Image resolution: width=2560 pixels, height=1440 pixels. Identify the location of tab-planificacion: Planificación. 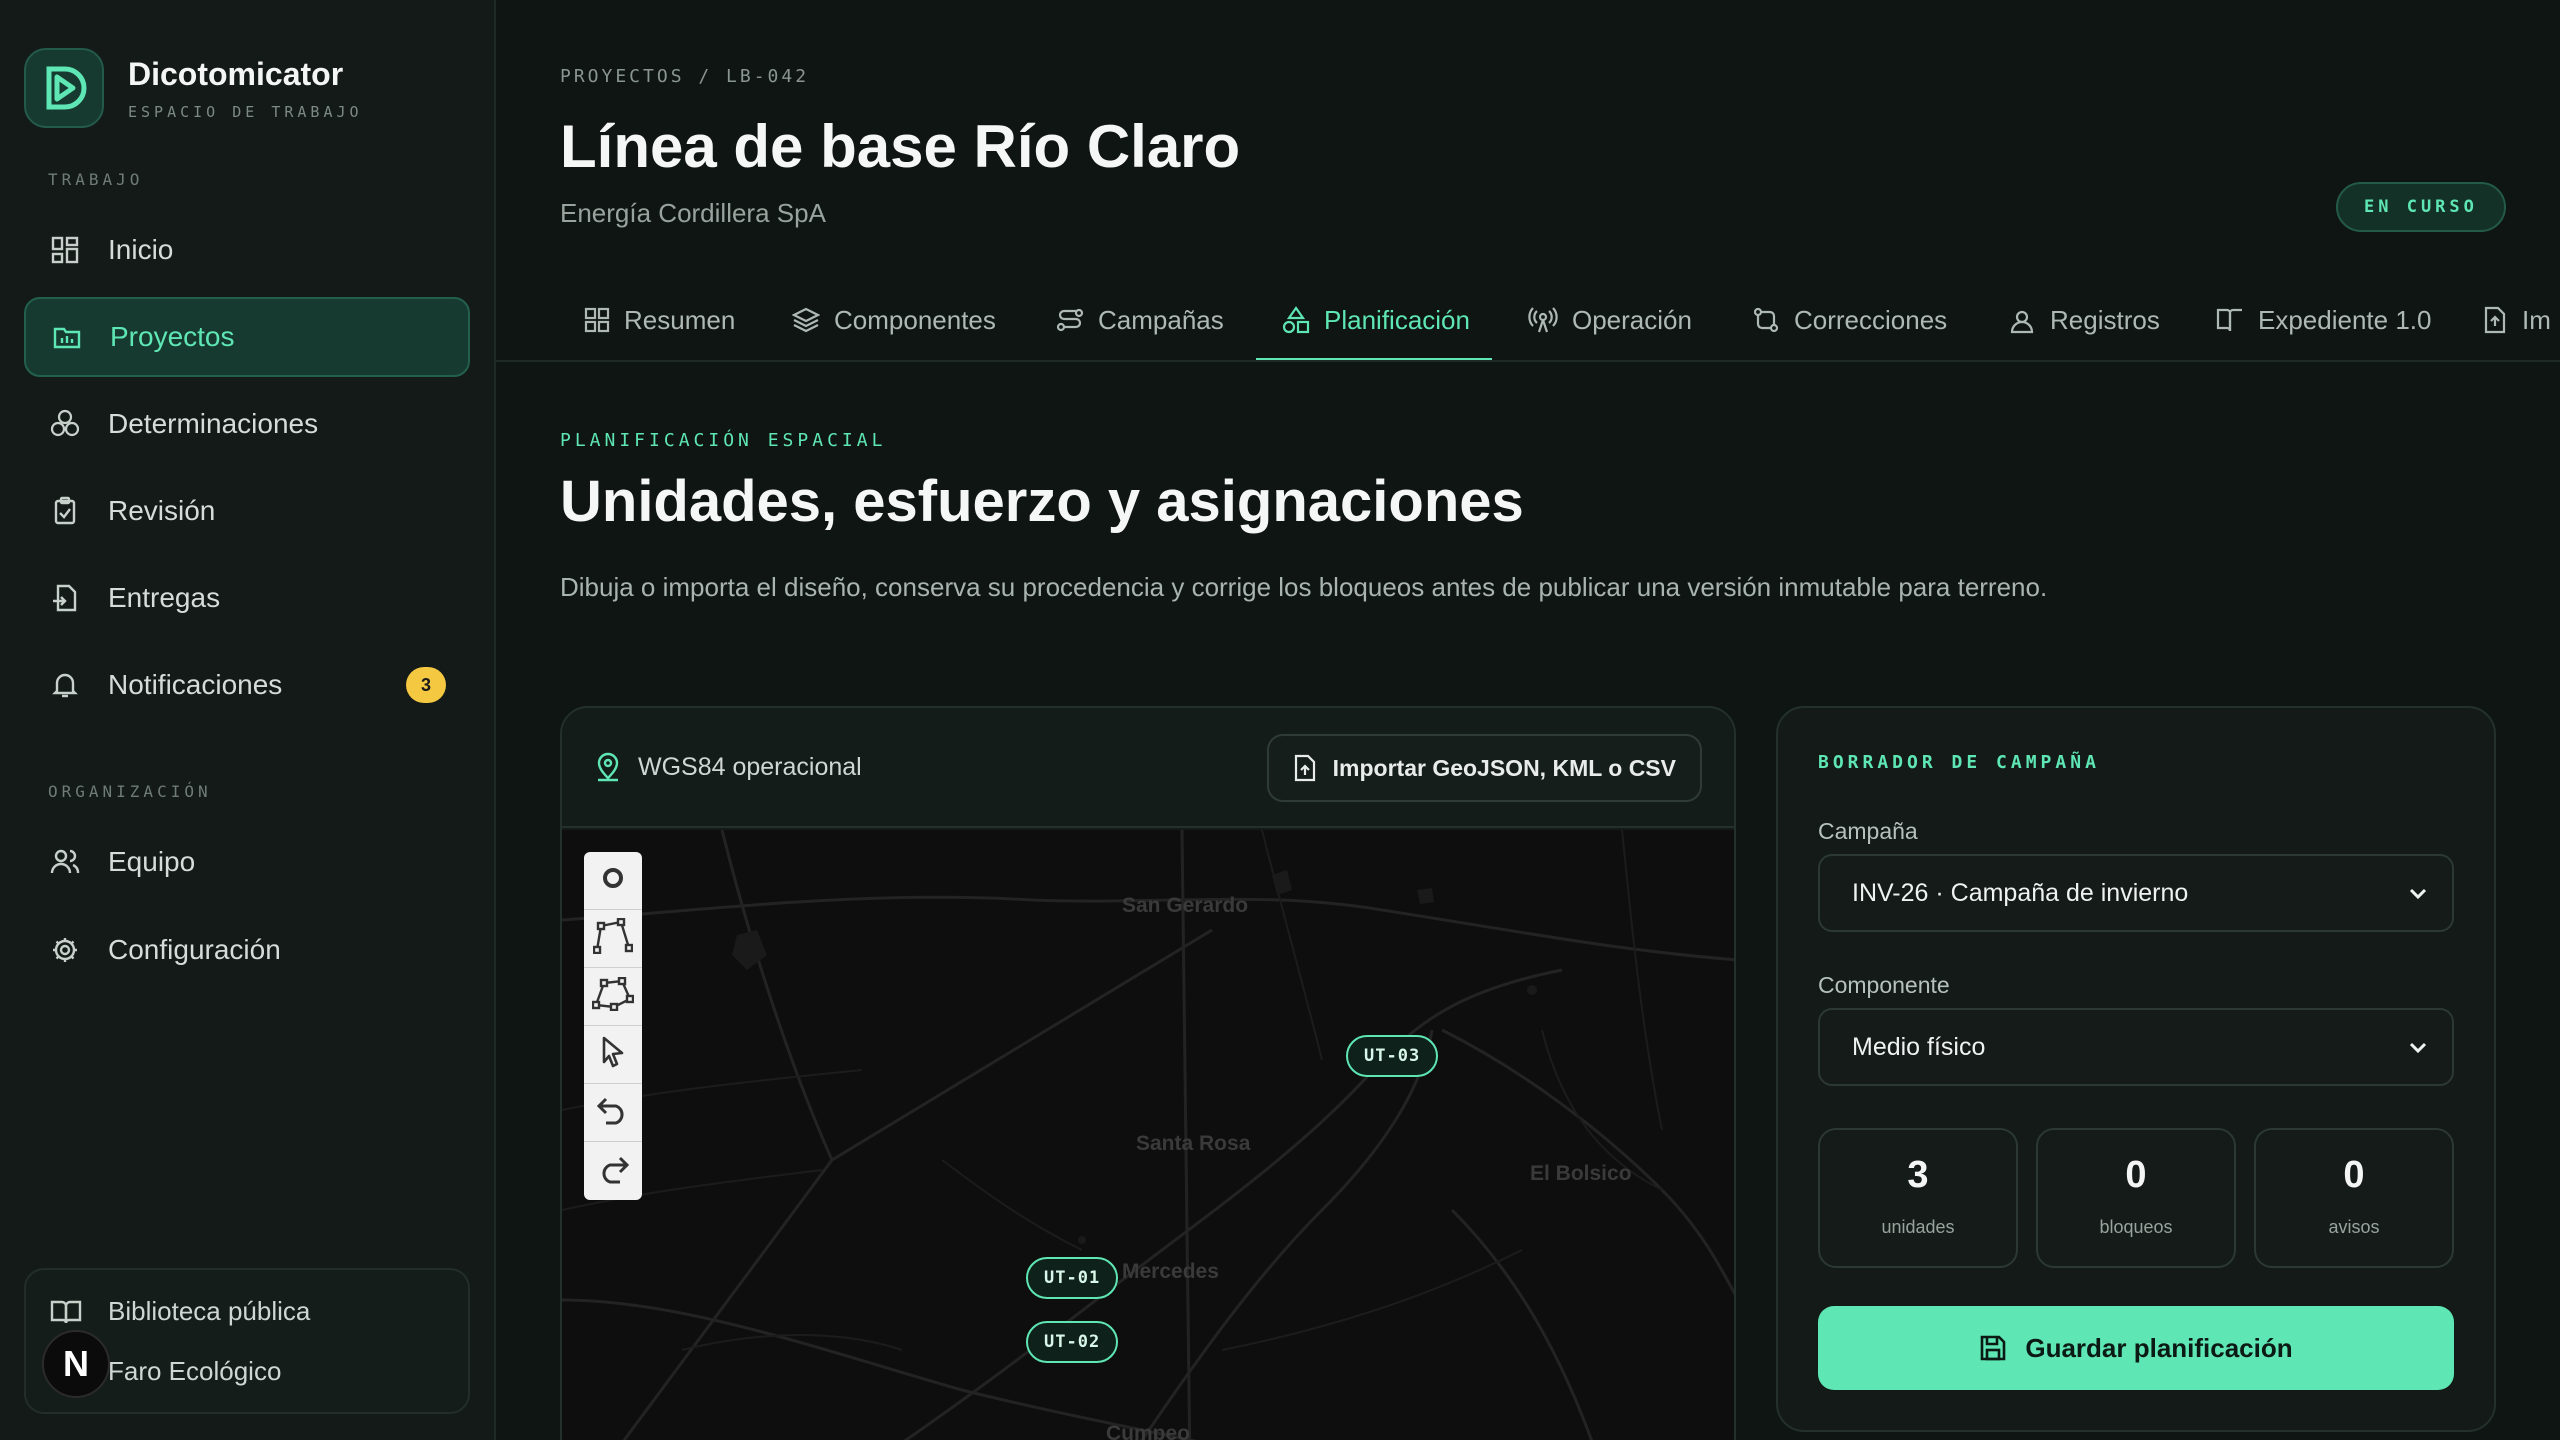
(1374, 319).